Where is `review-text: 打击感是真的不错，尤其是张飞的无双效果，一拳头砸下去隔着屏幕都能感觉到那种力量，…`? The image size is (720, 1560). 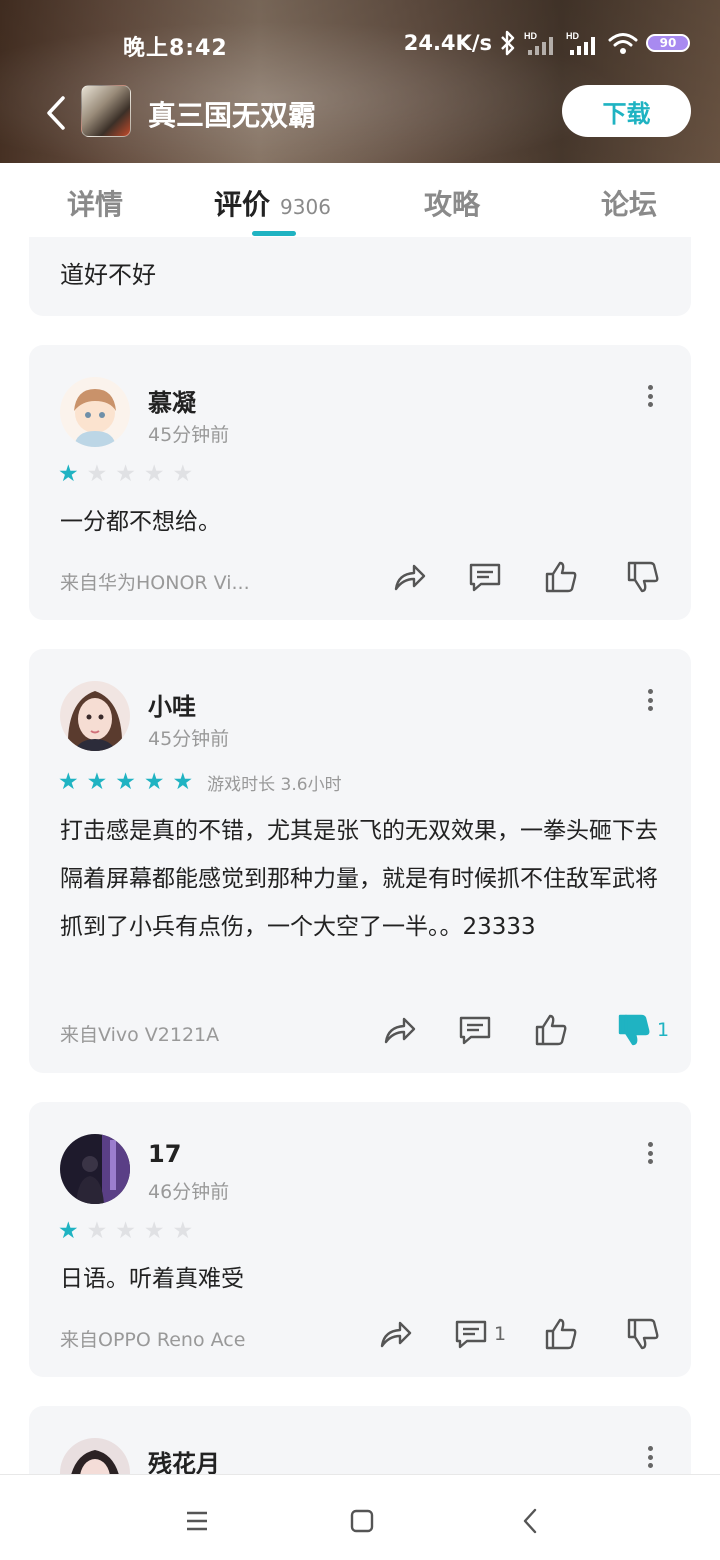
review-text: 打击感是真的不错，尤其是张飞的无双效果，一拳头砸下去隔着屏幕都能感觉到那种力量，… is located at coordinates (359, 879).